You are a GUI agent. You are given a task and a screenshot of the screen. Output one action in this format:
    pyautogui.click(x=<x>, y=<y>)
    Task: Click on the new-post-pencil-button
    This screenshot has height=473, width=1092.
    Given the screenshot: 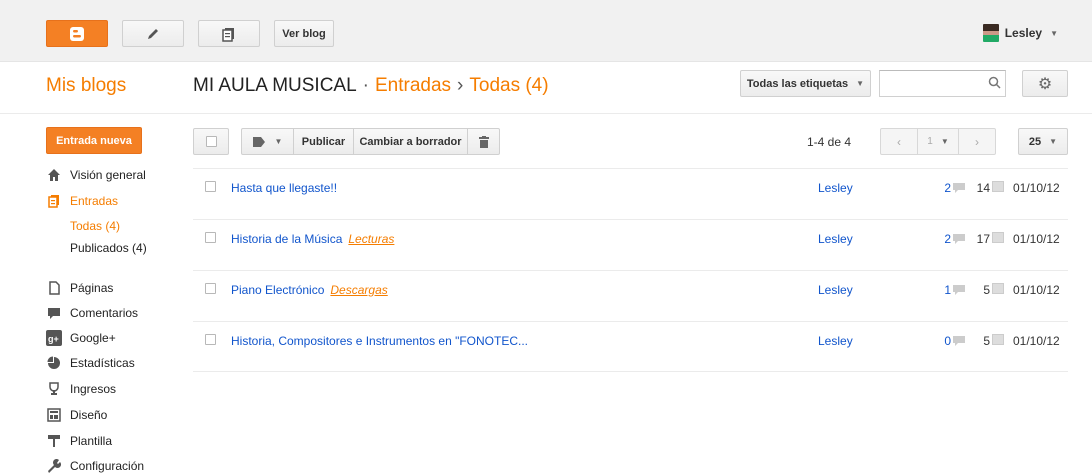 What is the action you would take?
    pyautogui.click(x=153, y=33)
    